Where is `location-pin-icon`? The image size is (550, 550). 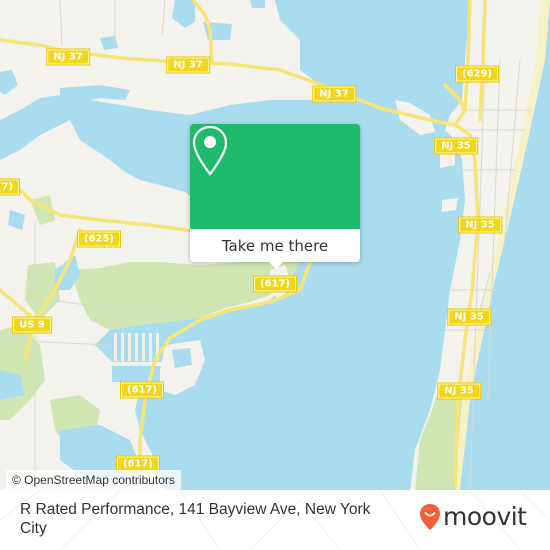 location-pin-icon is located at coordinates (210, 150).